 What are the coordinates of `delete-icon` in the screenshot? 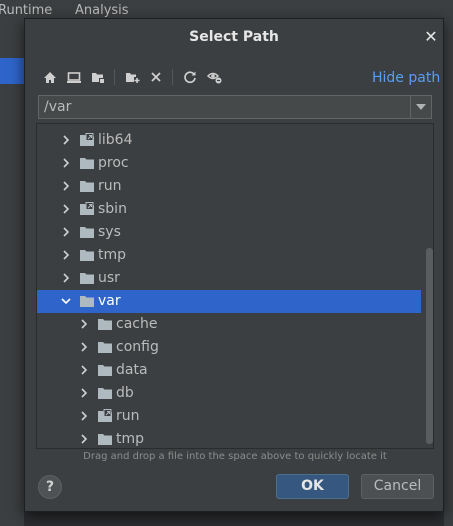 It's located at (156, 77).